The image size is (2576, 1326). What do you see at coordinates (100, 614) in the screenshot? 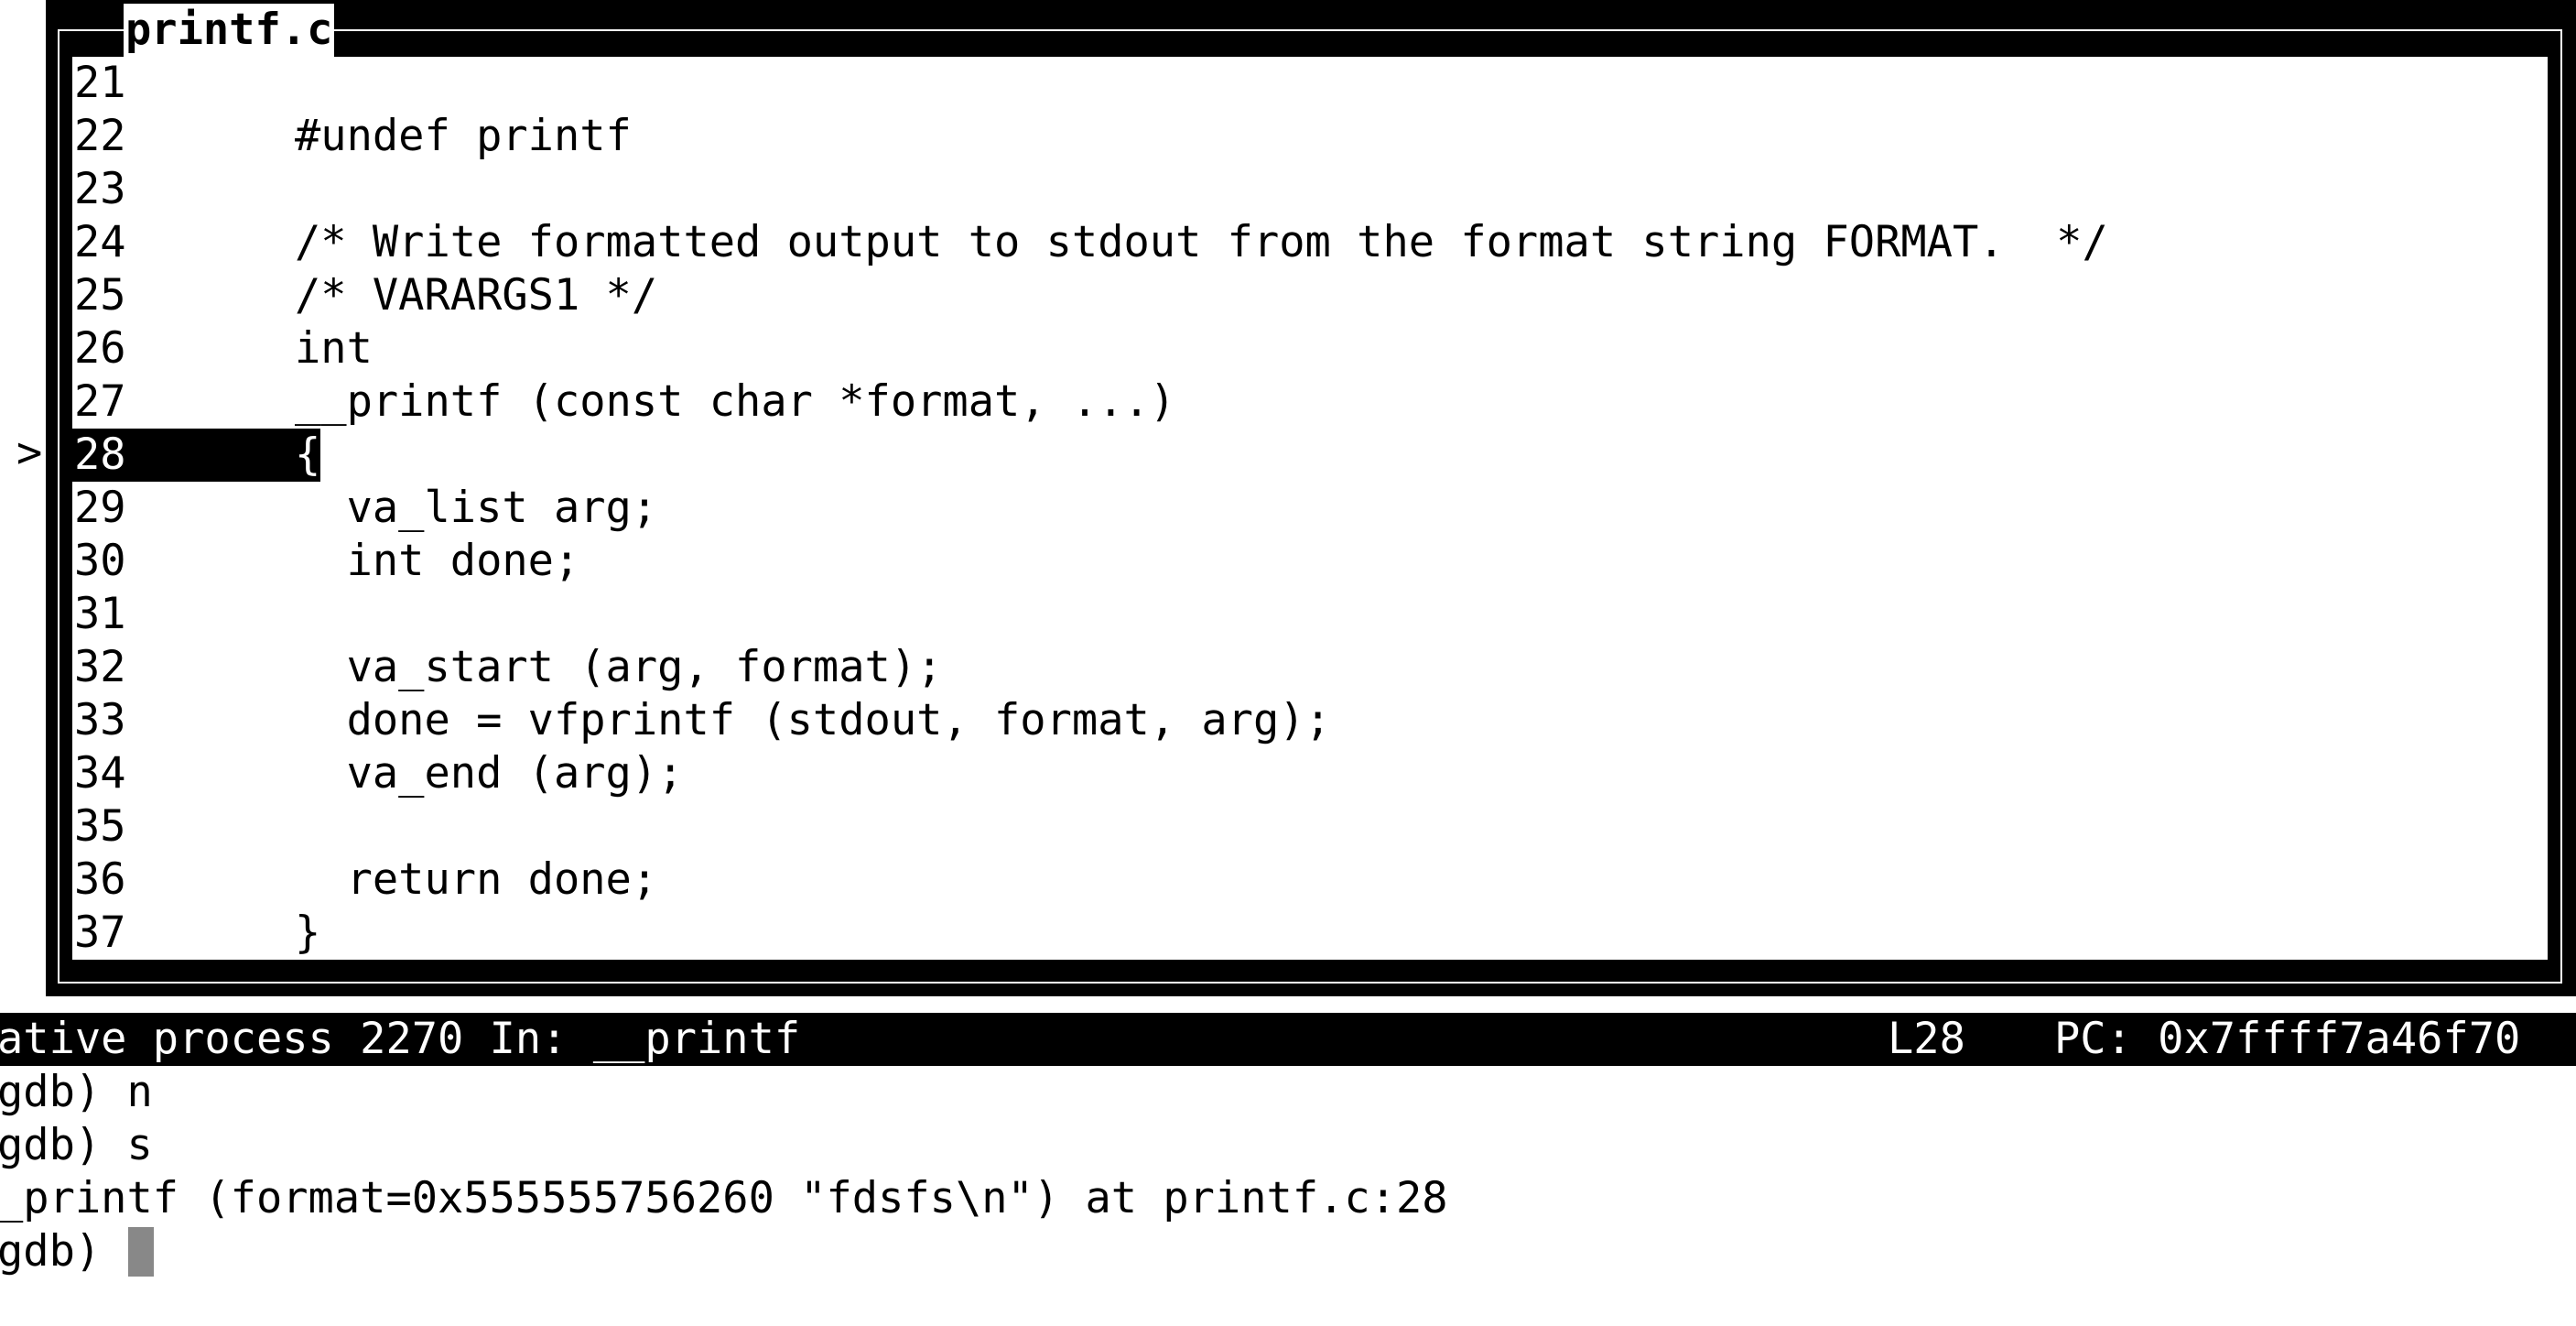
I see `line-number: 31` at bounding box center [100, 614].